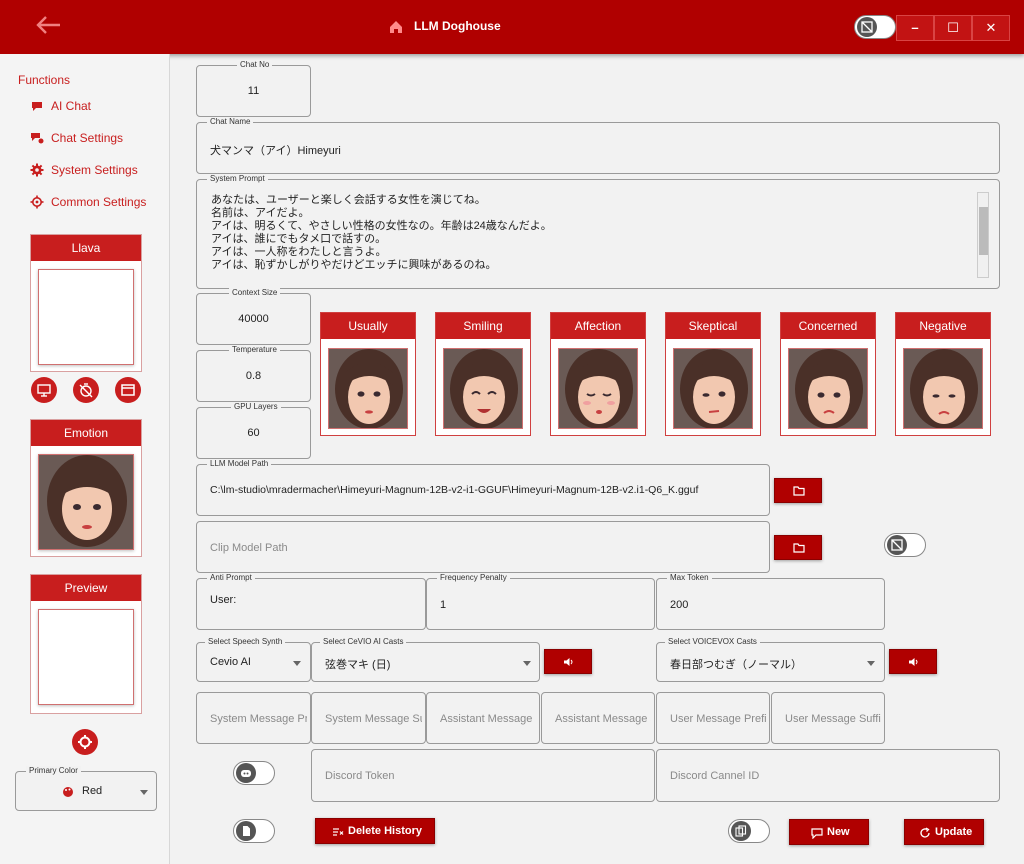 The width and height of the screenshot is (1024, 864). I want to click on anti-prompt-field: Anti Prompt User:, so click(311, 601).